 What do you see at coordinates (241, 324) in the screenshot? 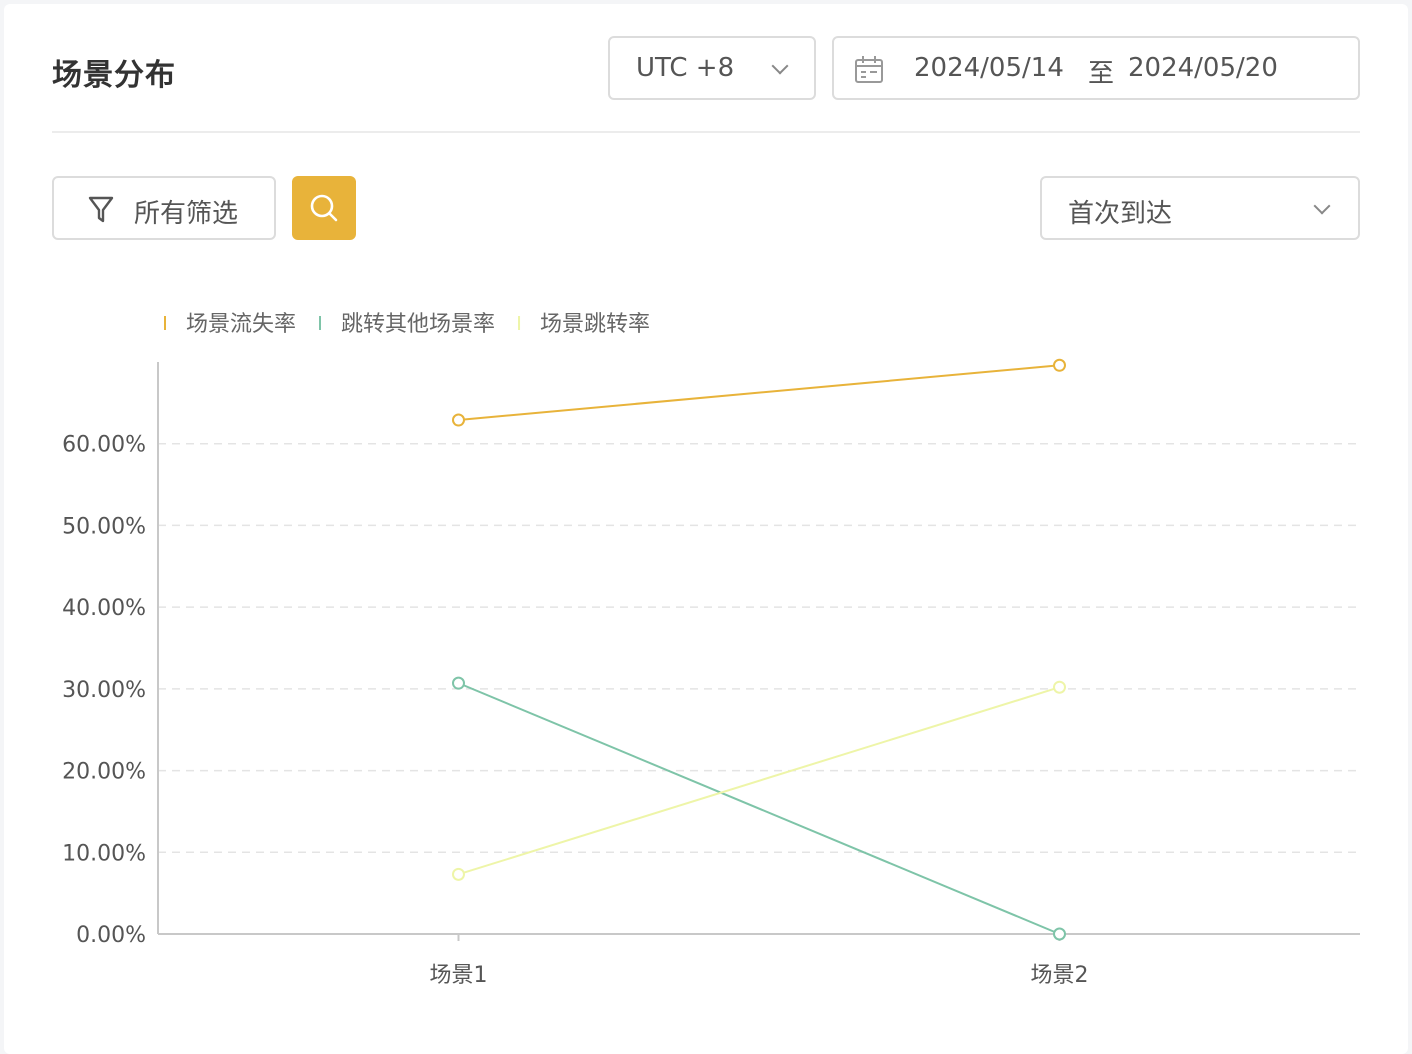
I see `legend-label: 场景流失率` at bounding box center [241, 324].